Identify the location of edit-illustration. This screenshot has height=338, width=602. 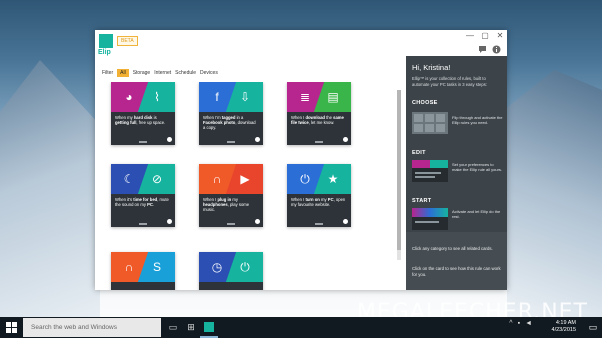
(430, 171).